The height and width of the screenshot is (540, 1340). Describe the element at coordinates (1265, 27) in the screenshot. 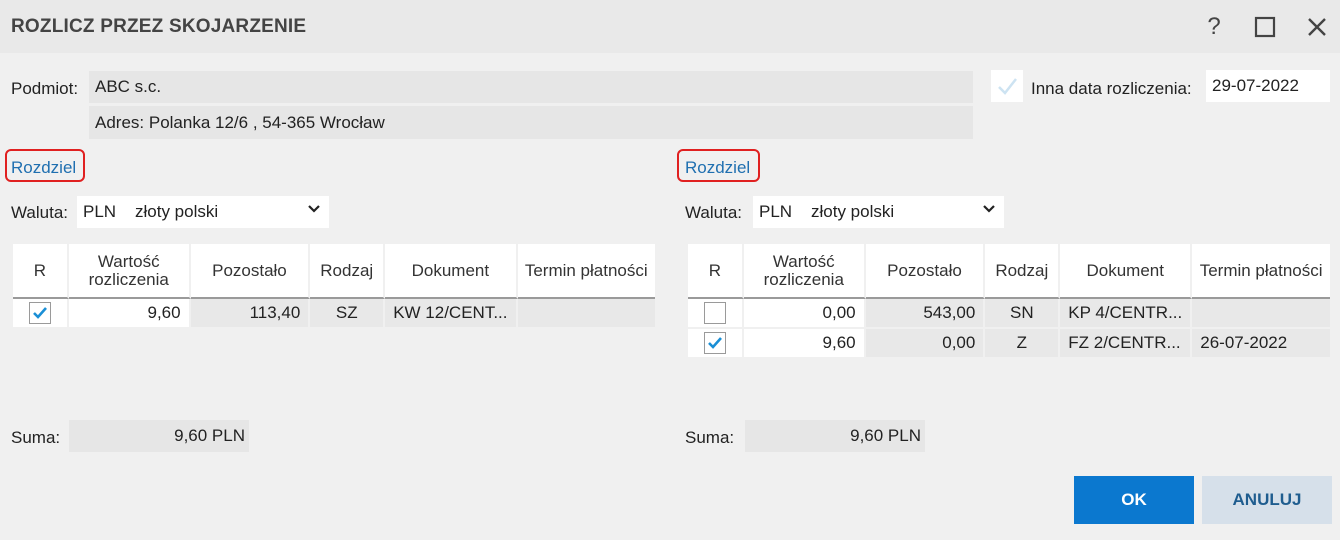

I see `maximize-icon` at that location.